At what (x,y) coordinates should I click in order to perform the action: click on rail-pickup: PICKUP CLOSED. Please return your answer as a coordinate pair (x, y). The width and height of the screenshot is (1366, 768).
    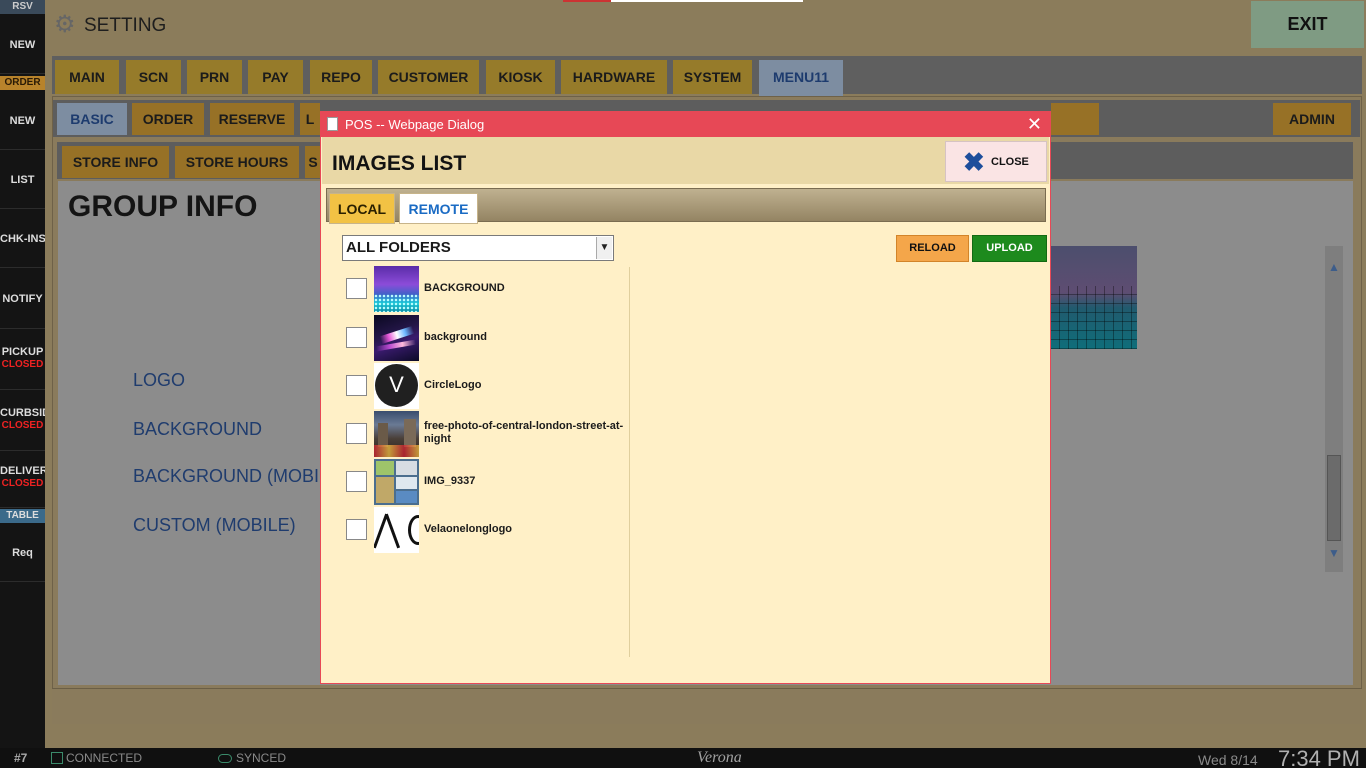
    Looking at the image, I should click on (22, 360).